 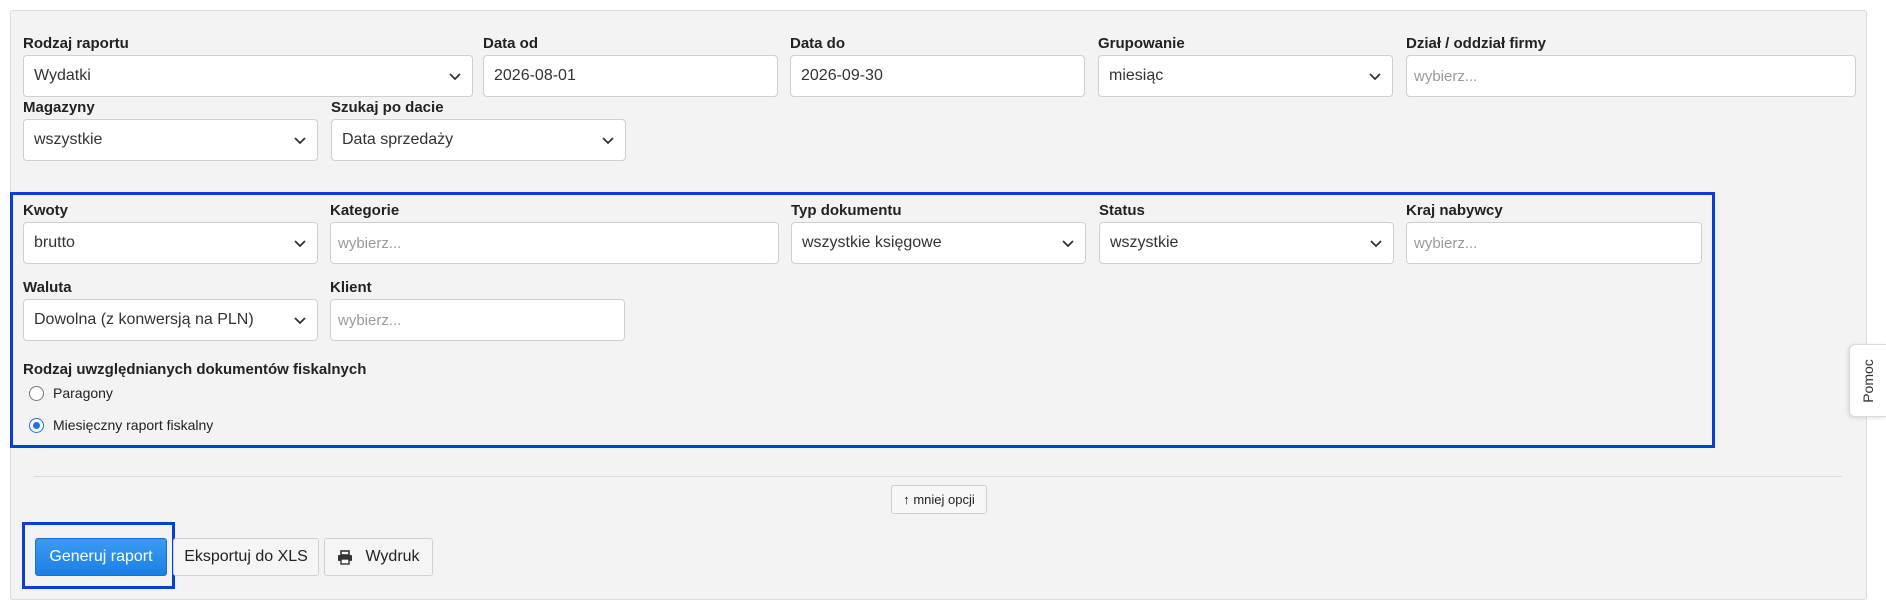 What do you see at coordinates (938, 476) in the screenshot?
I see `divider` at bounding box center [938, 476].